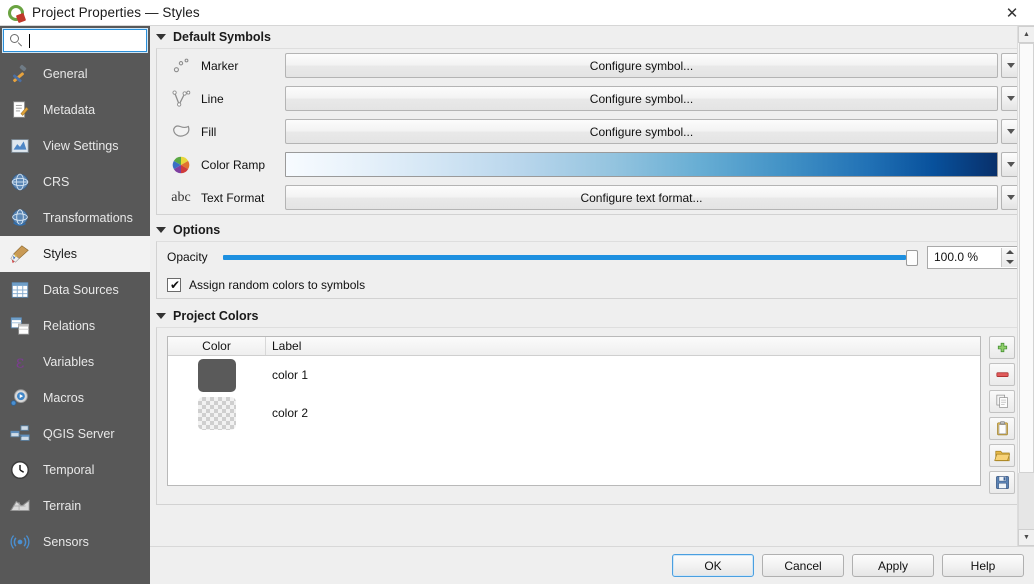  What do you see at coordinates (75, 290) in the screenshot?
I see `sidebar-item-data-sources: Data Sources` at bounding box center [75, 290].